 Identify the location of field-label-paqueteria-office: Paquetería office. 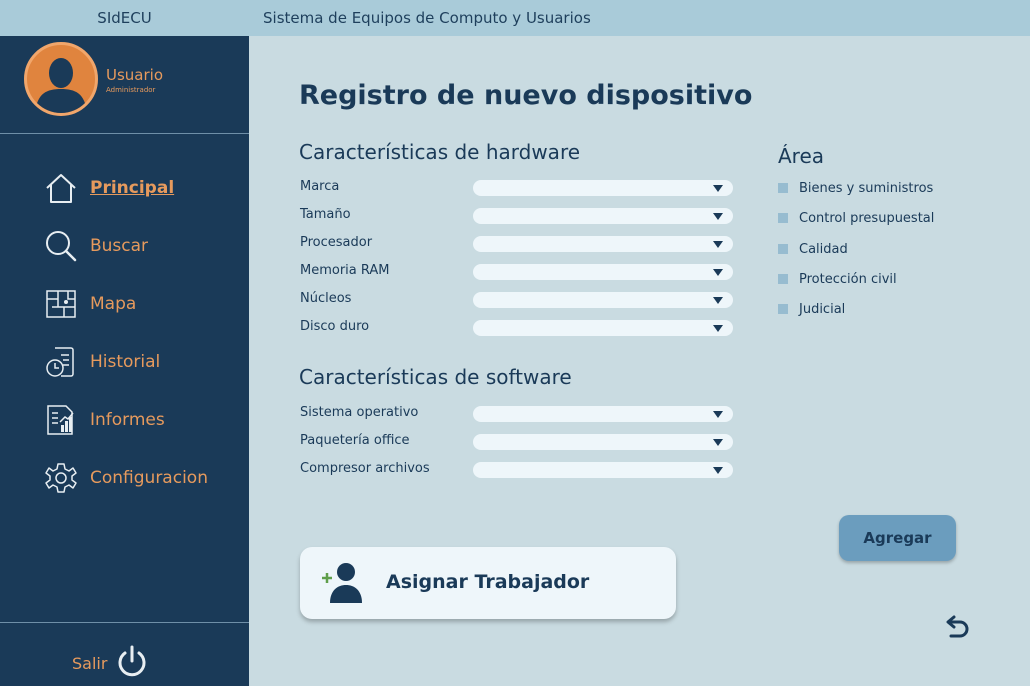
(355, 440).